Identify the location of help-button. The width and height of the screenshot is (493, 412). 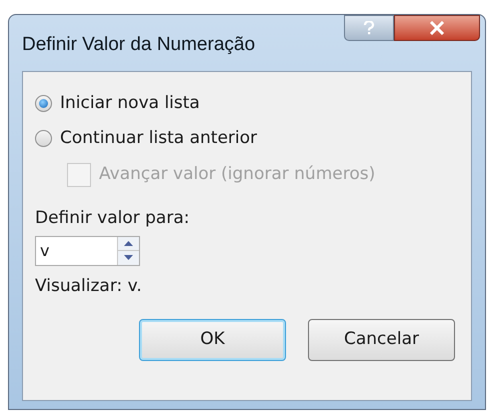
(369, 28).